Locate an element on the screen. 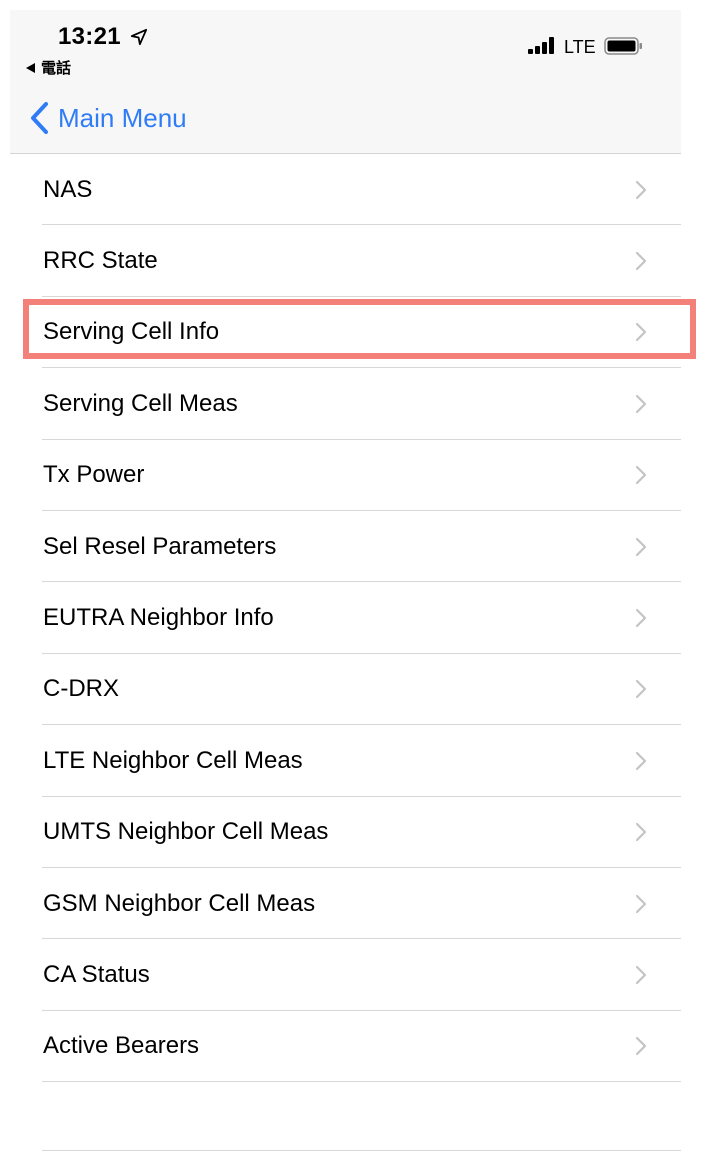 The image size is (716, 1168). list-item-label: GSM Neighbor Cell Meas is located at coordinates (179, 903).